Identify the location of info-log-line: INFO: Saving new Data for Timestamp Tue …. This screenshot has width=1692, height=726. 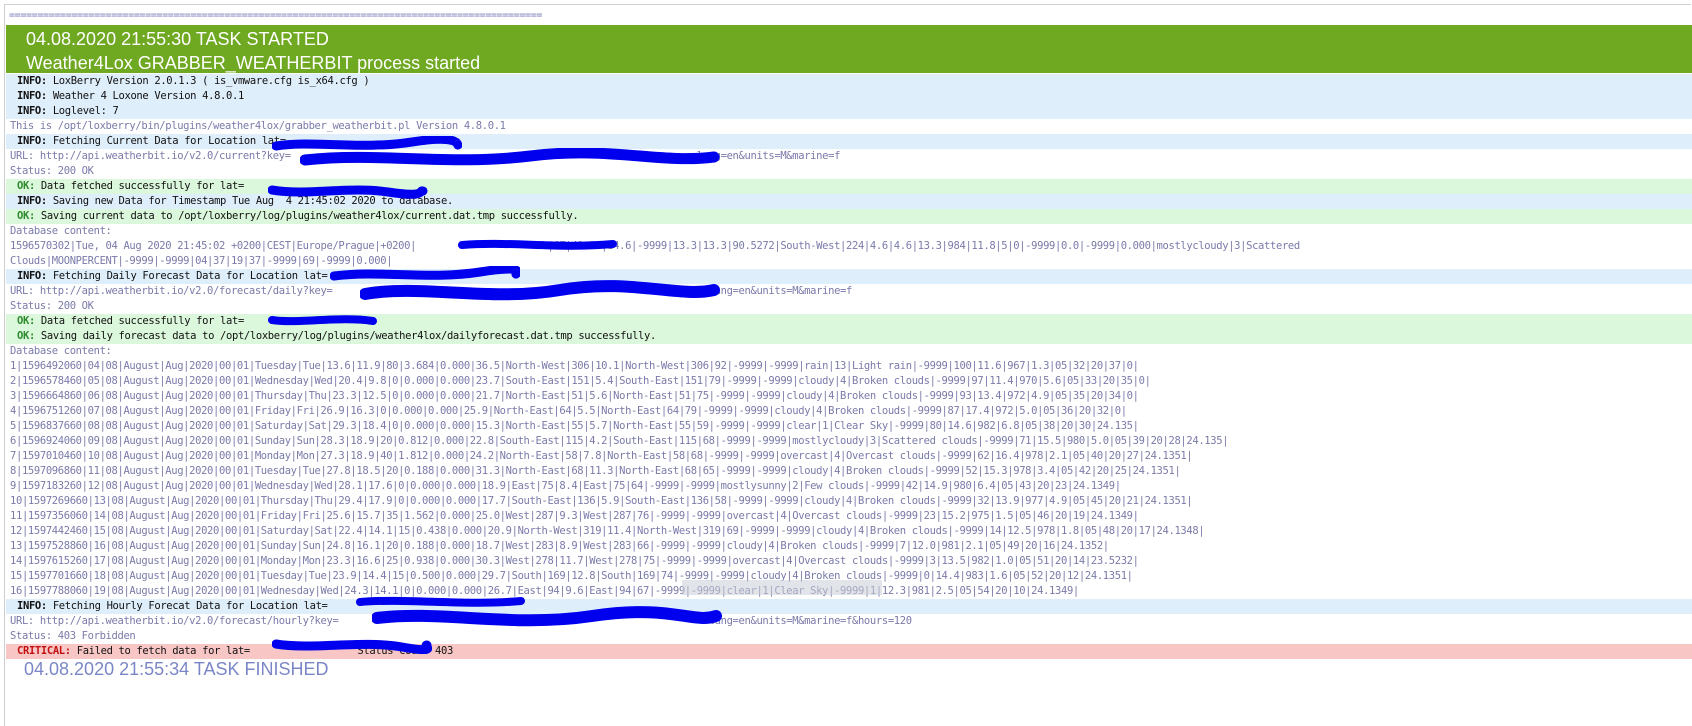
(849, 201).